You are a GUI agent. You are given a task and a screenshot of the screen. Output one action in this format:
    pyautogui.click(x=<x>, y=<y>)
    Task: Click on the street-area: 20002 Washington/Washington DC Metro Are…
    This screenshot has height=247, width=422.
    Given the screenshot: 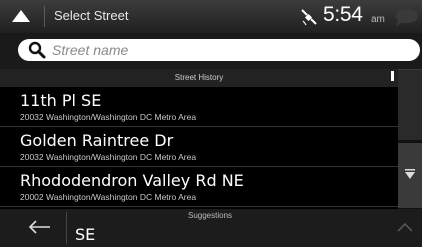 What is the action you would take?
    pyautogui.click(x=108, y=197)
    